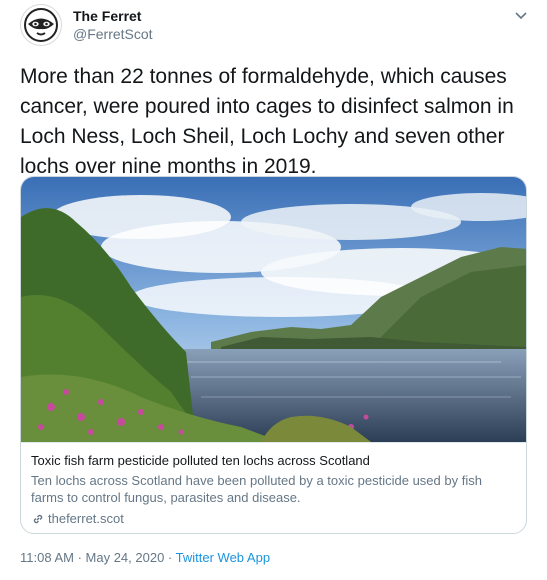 This screenshot has height=580, width=547. I want to click on tweet-header: The Ferret @FerretScot, so click(86, 25).